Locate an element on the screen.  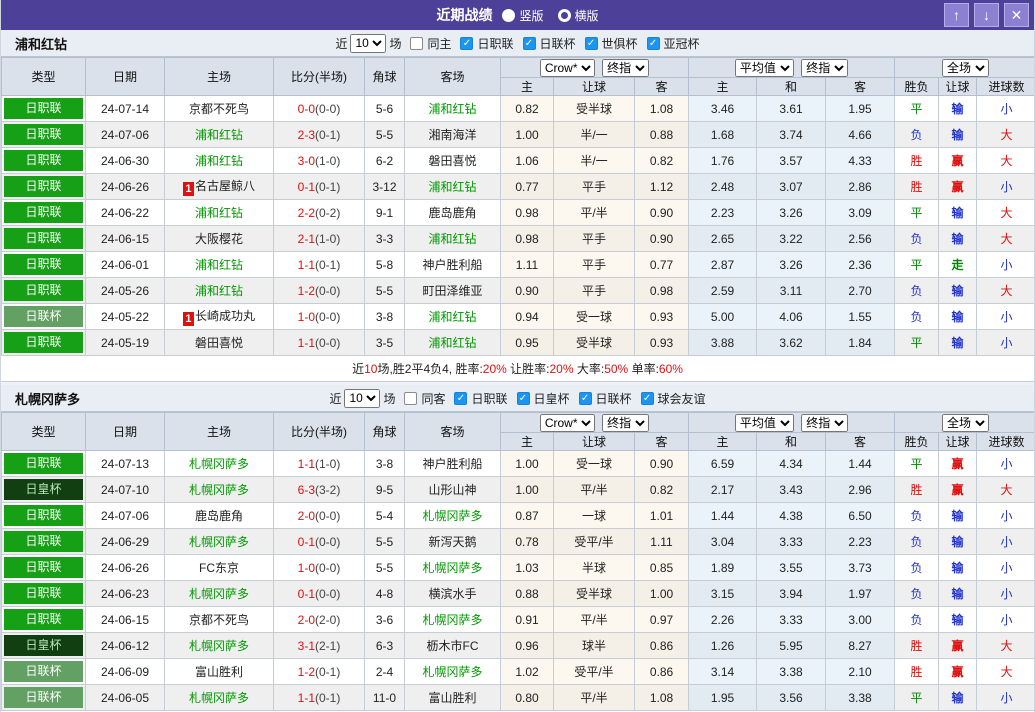
odds-group-header: Crow* 终指 is located at coordinates (594, 422).